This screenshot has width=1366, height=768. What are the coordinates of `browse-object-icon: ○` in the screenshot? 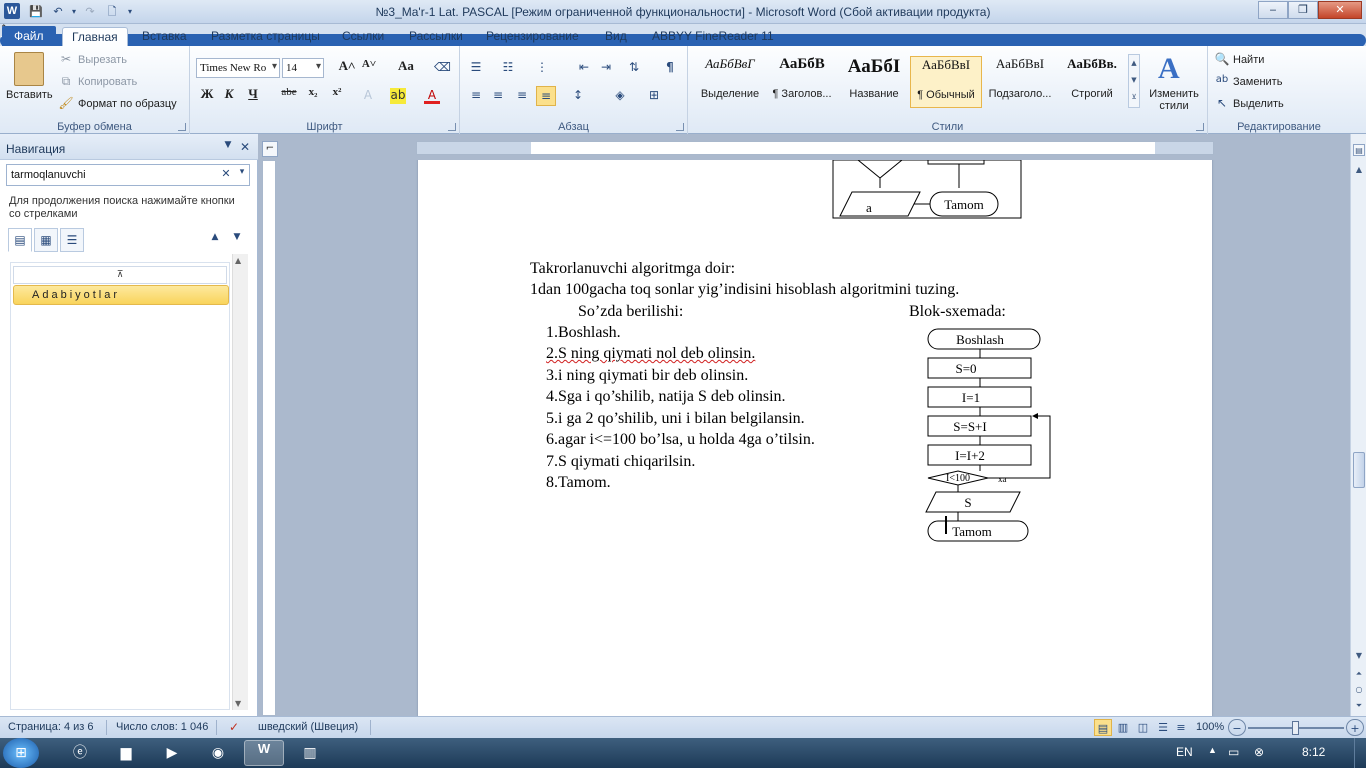 It's located at (1359, 690).